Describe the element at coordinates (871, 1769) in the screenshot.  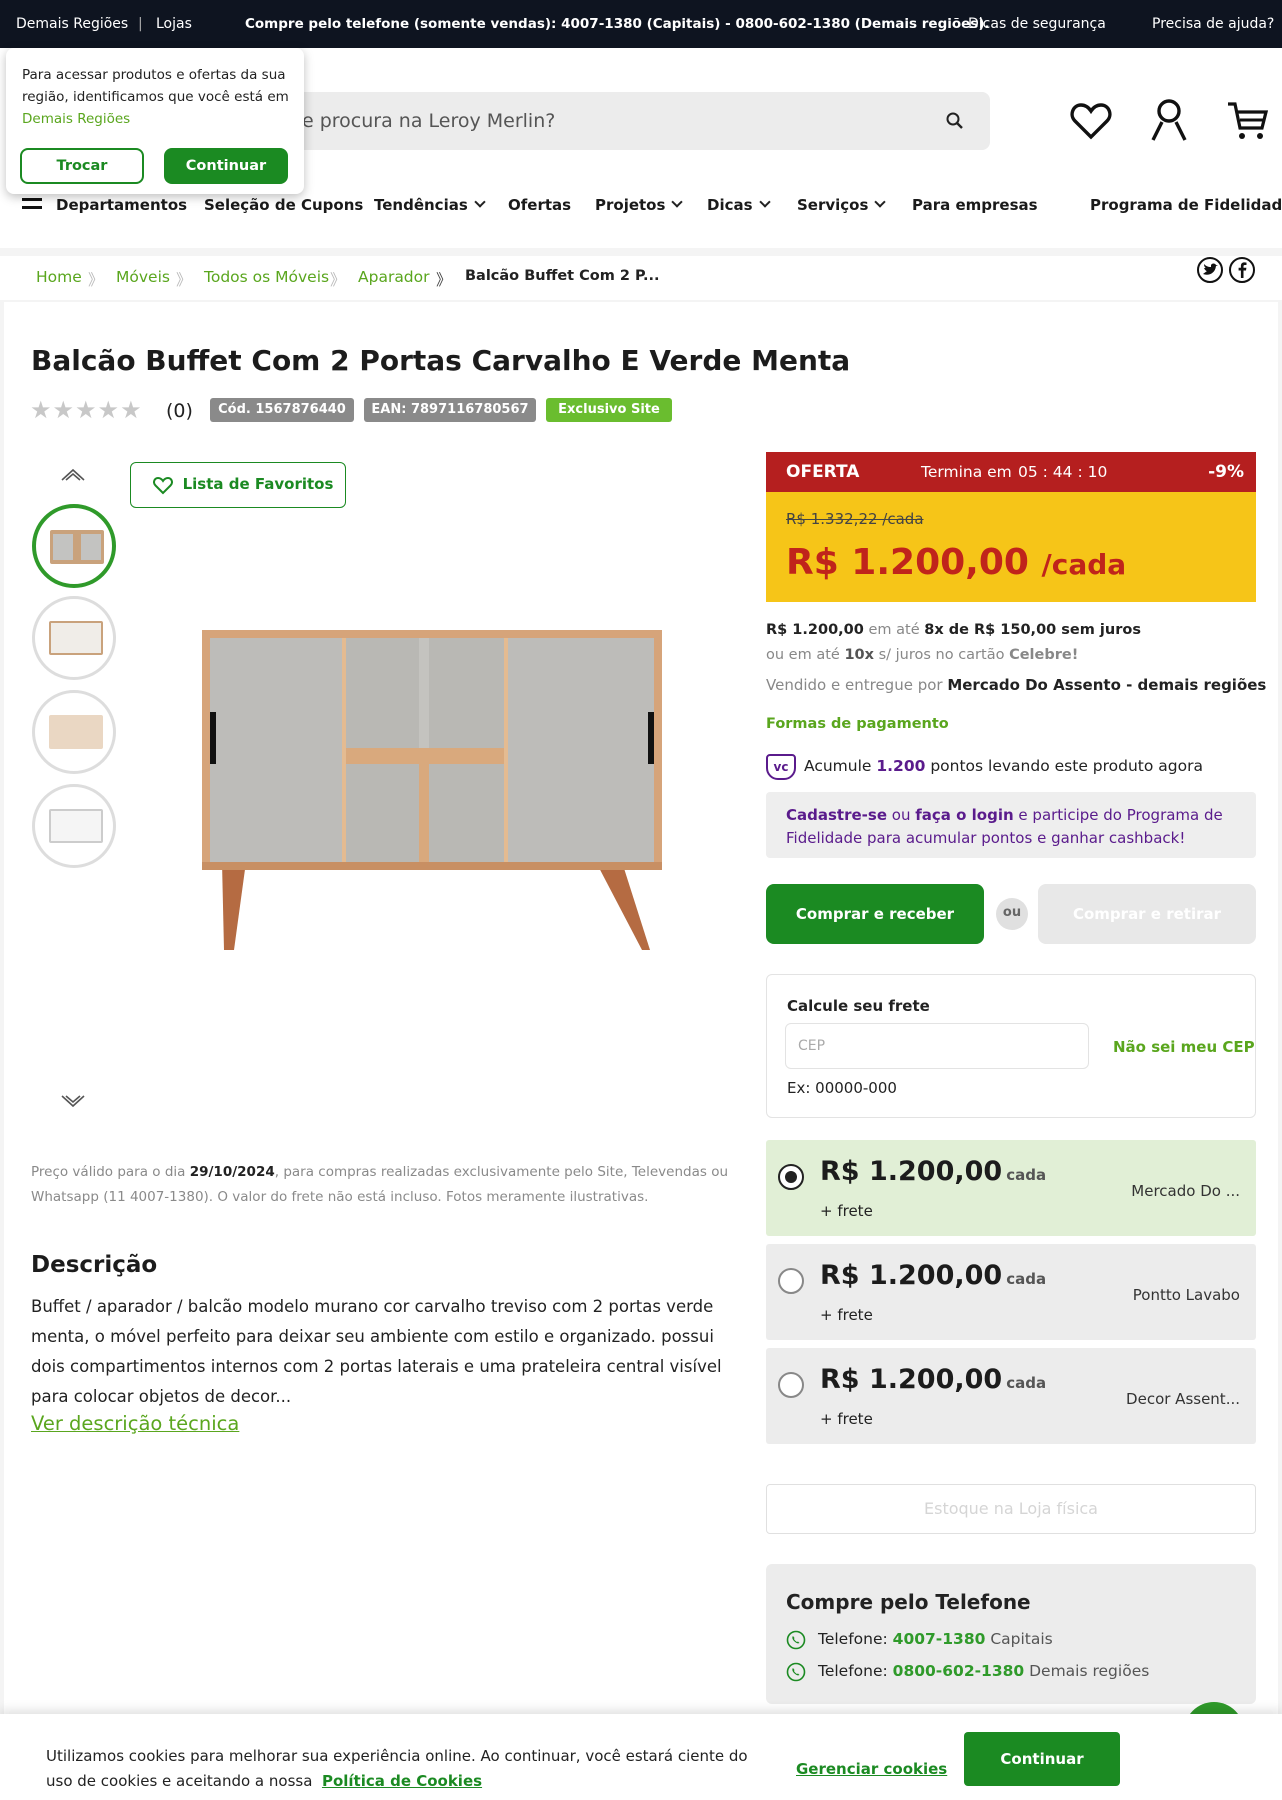
I see `manage-cookies-link: Gerenciar cookies` at that location.